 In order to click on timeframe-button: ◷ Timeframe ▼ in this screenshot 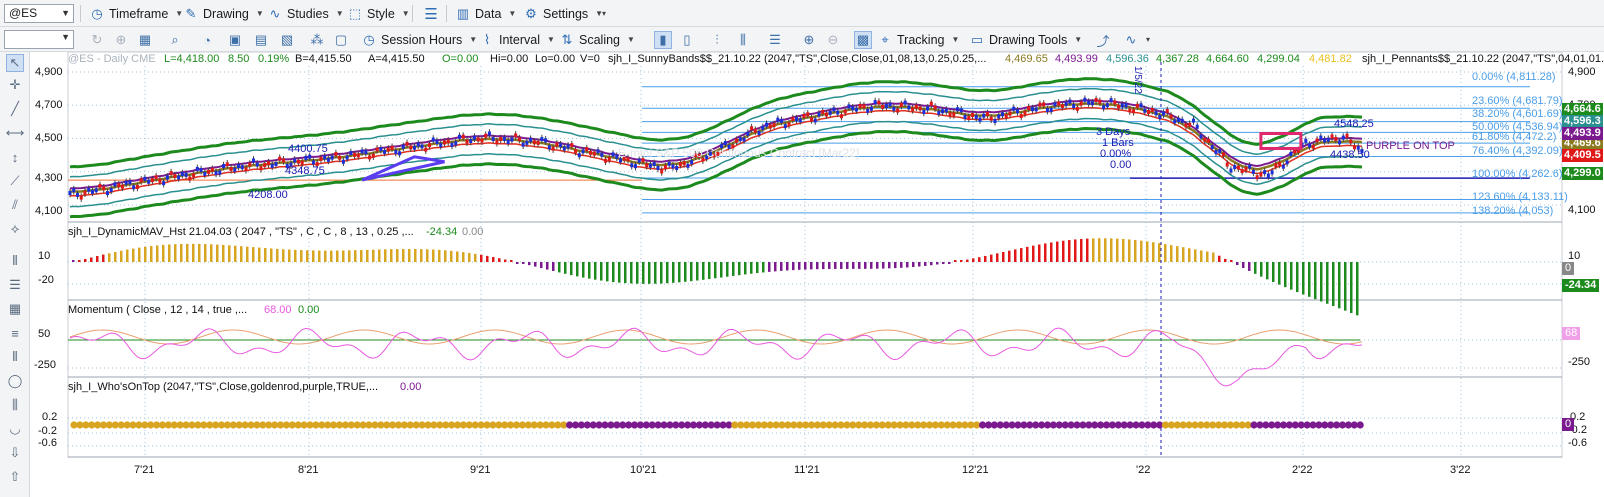, I will do `click(136, 13)`.